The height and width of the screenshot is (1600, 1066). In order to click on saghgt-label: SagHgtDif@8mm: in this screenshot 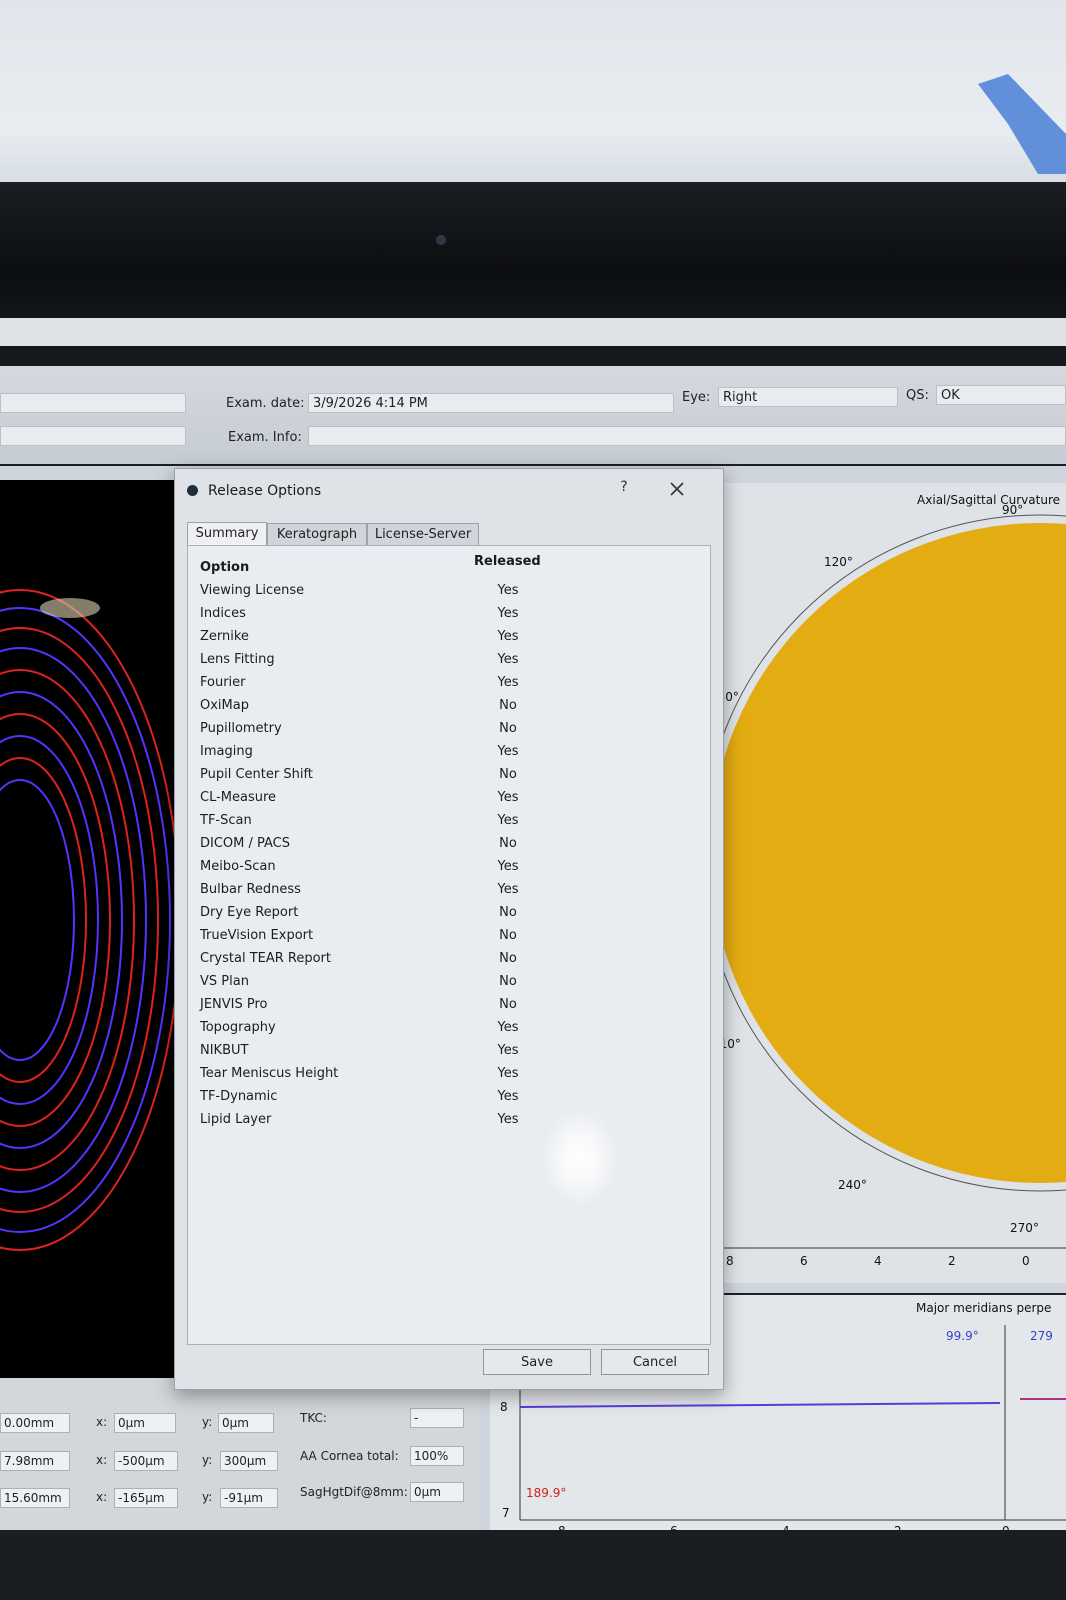, I will do `click(354, 1492)`.